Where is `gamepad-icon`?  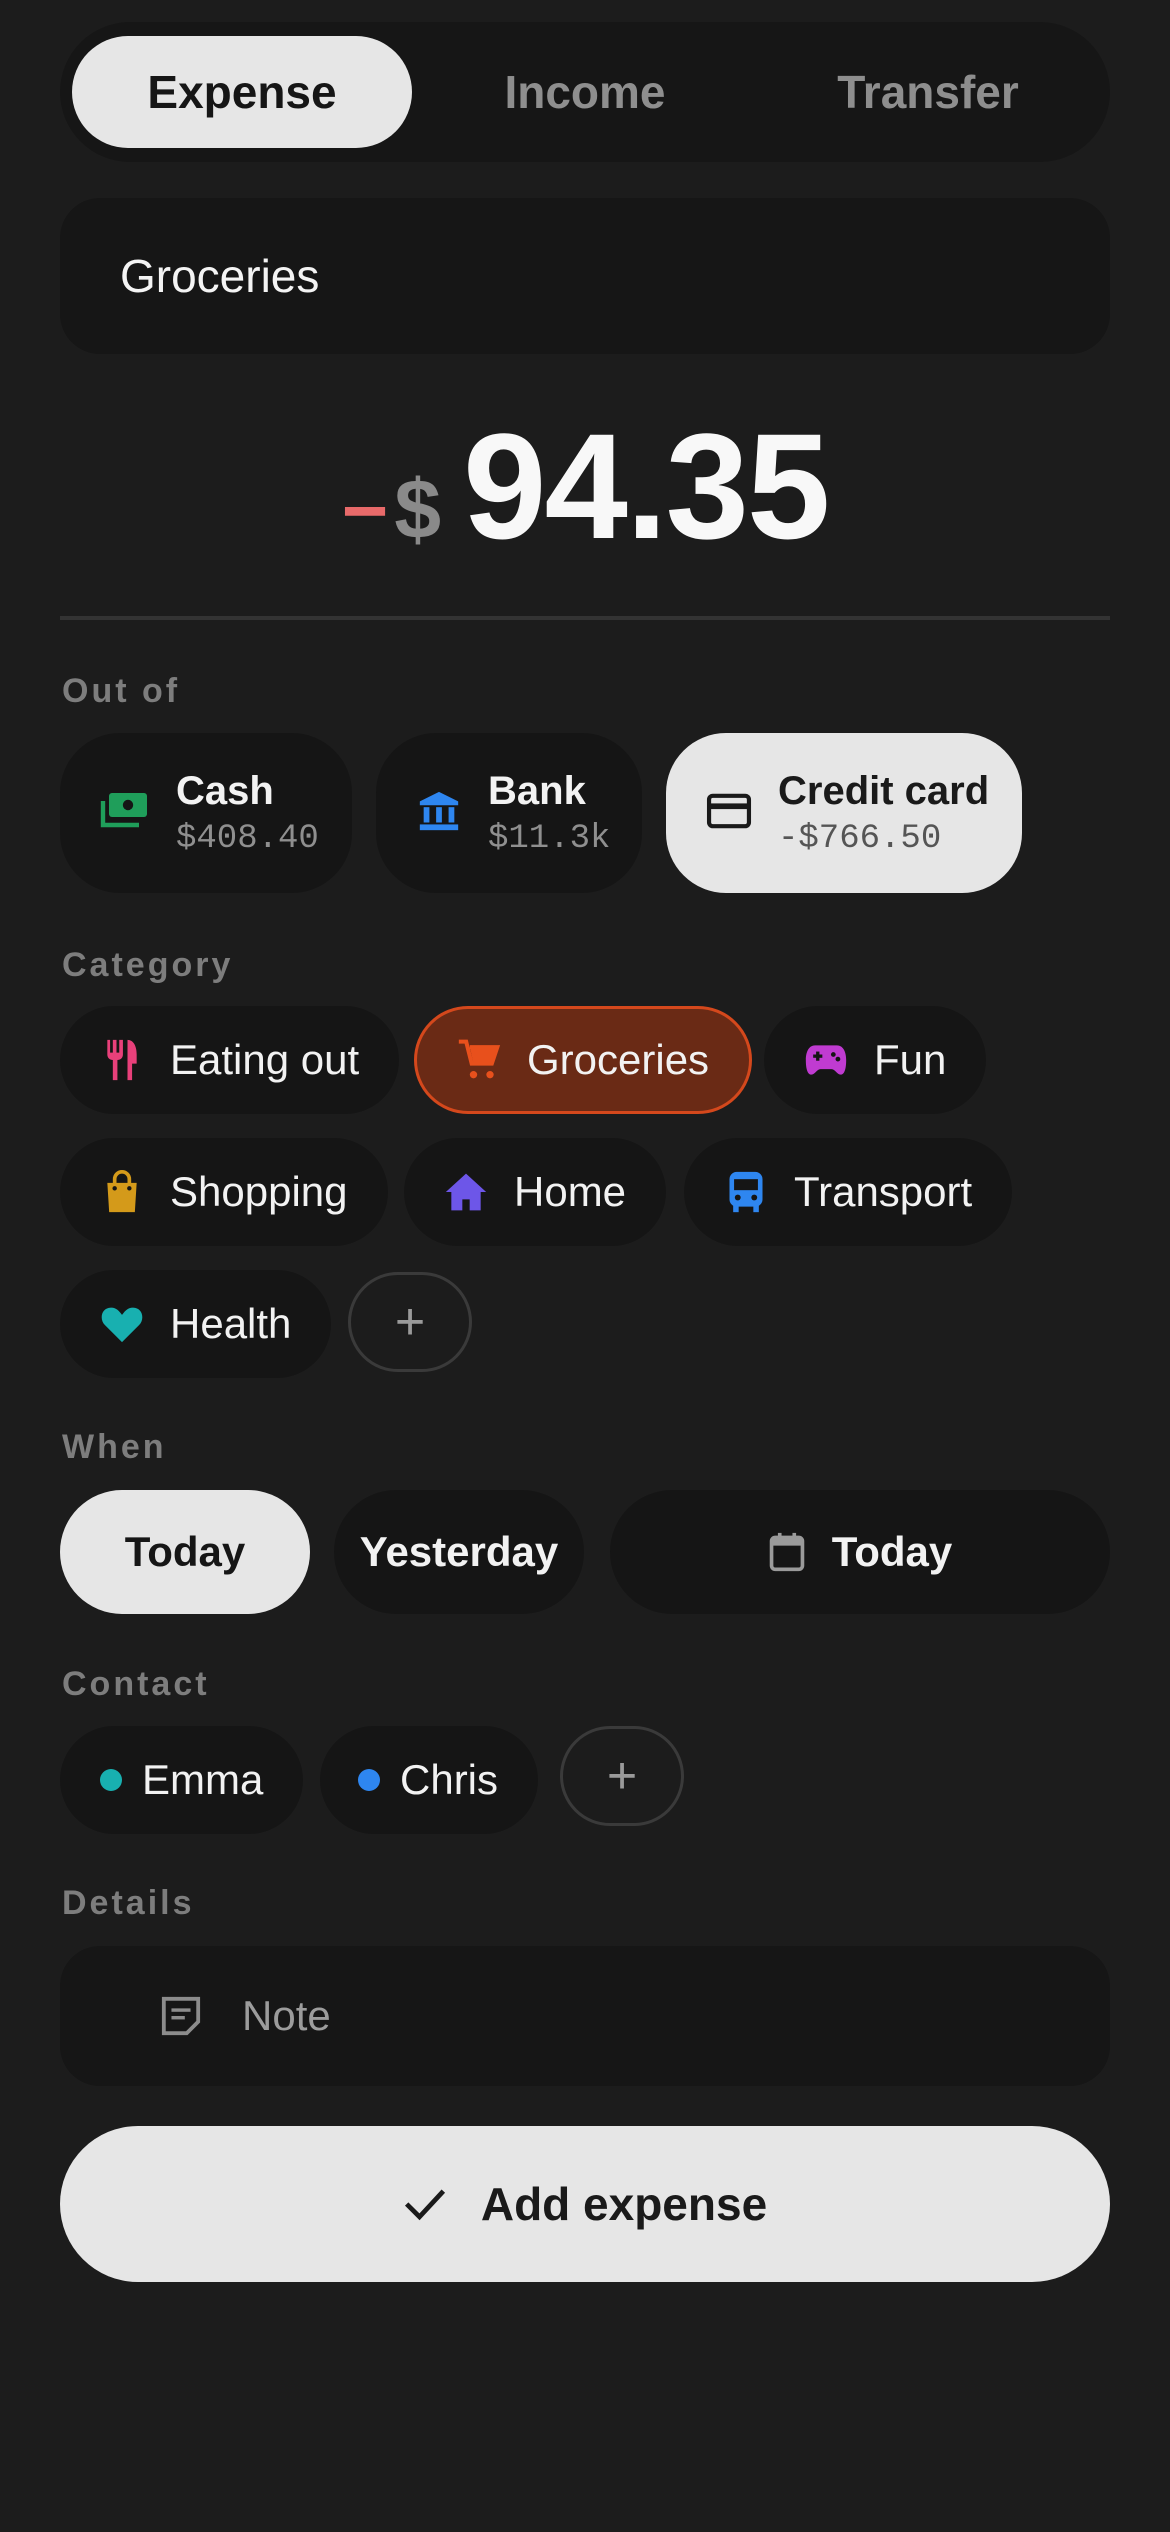 gamepad-icon is located at coordinates (826, 1060).